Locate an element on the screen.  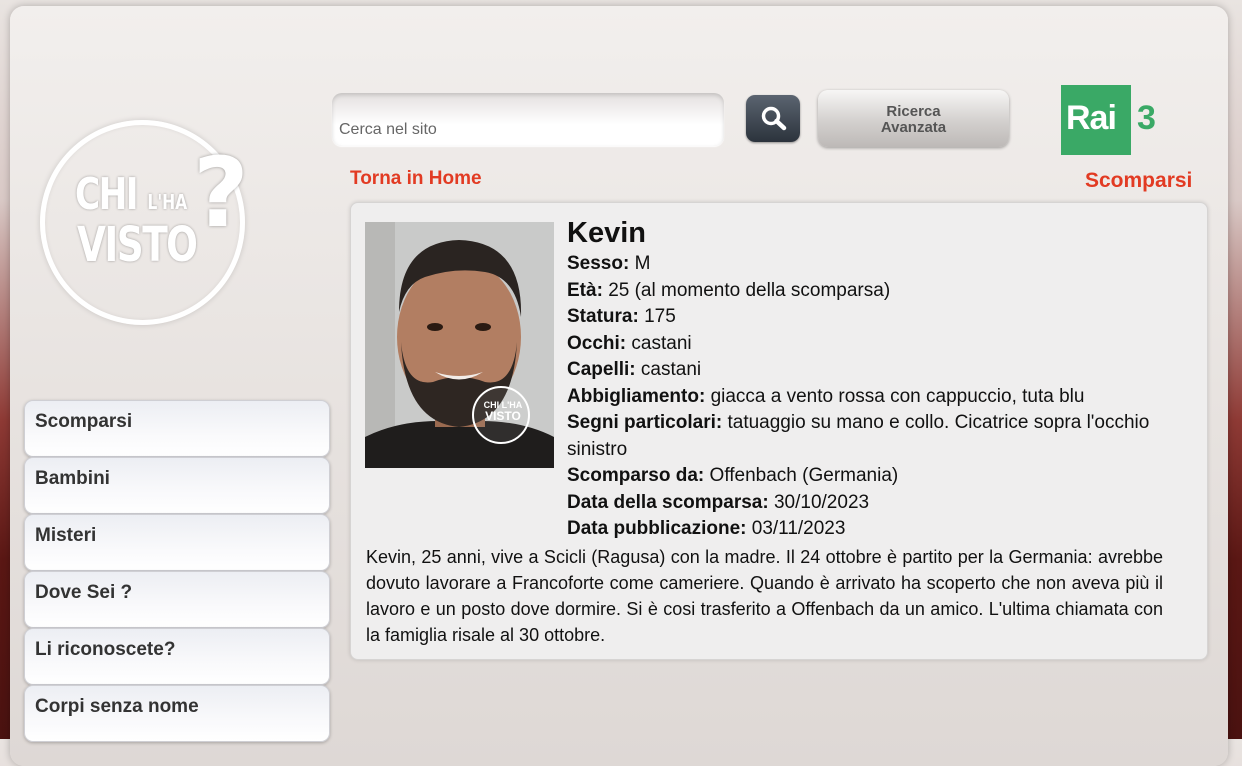
rai-logo: Rai is located at coordinates (1096, 120).